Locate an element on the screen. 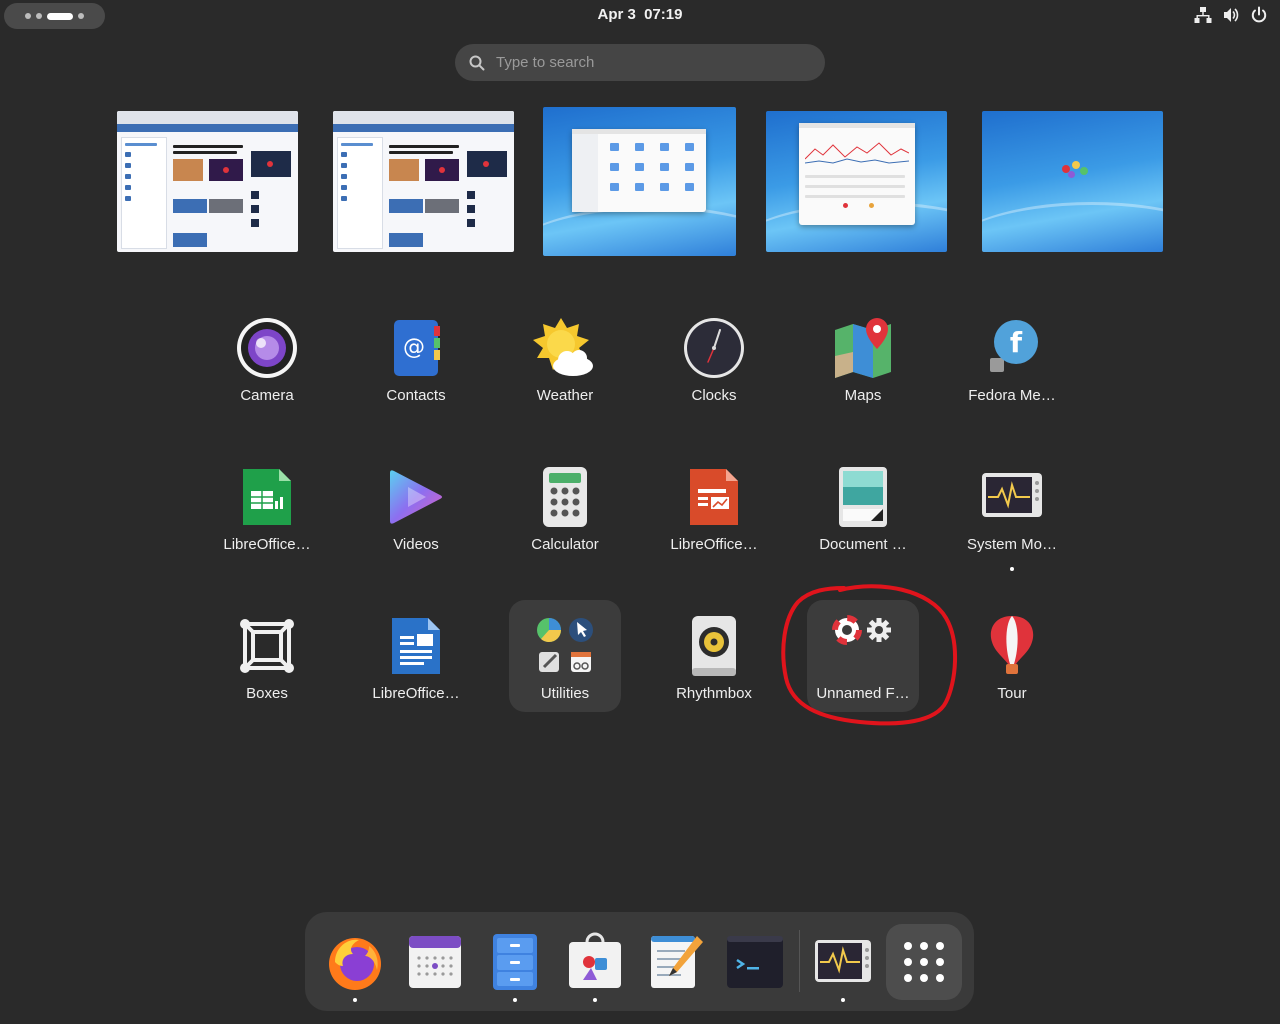 The height and width of the screenshot is (1024, 1280). clock-date: Apr 3 is located at coordinates (616, 14).